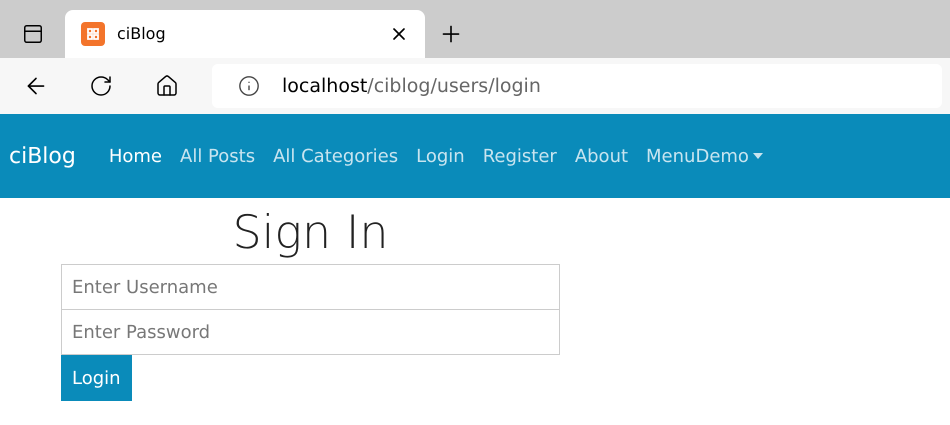  I want to click on page-heading: Sign In, so click(310, 232).